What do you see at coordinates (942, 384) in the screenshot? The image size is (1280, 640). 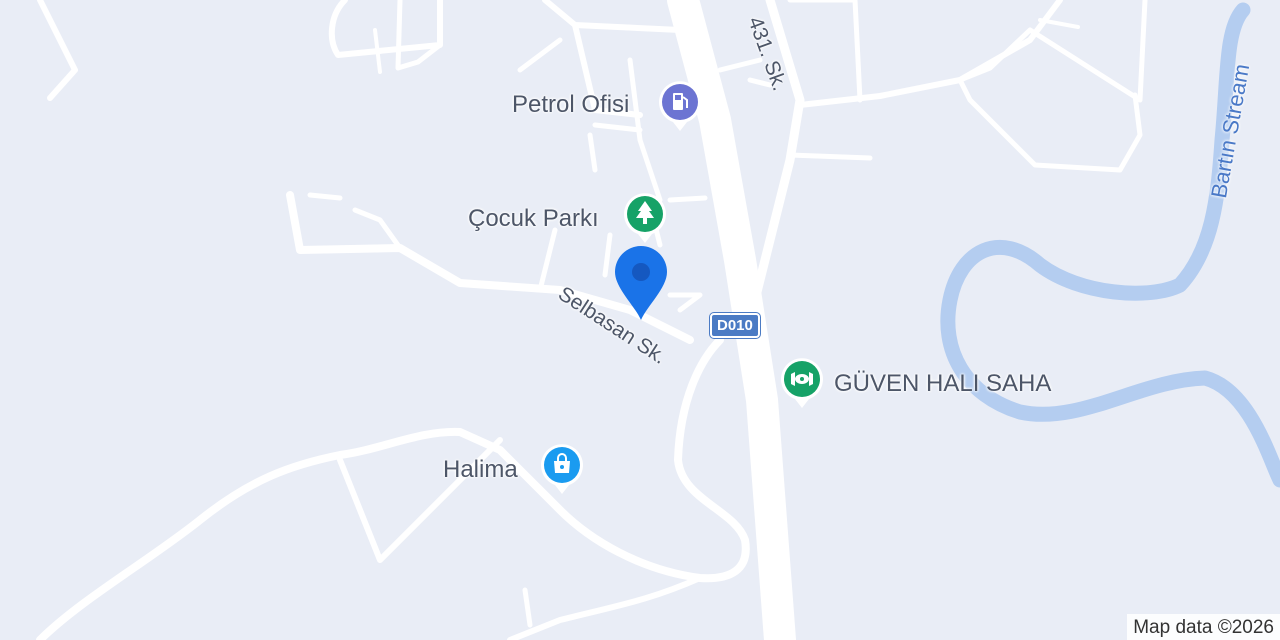 I see `poi-label-guven-hali-saha: GÜVEN HALI SAHA` at bounding box center [942, 384].